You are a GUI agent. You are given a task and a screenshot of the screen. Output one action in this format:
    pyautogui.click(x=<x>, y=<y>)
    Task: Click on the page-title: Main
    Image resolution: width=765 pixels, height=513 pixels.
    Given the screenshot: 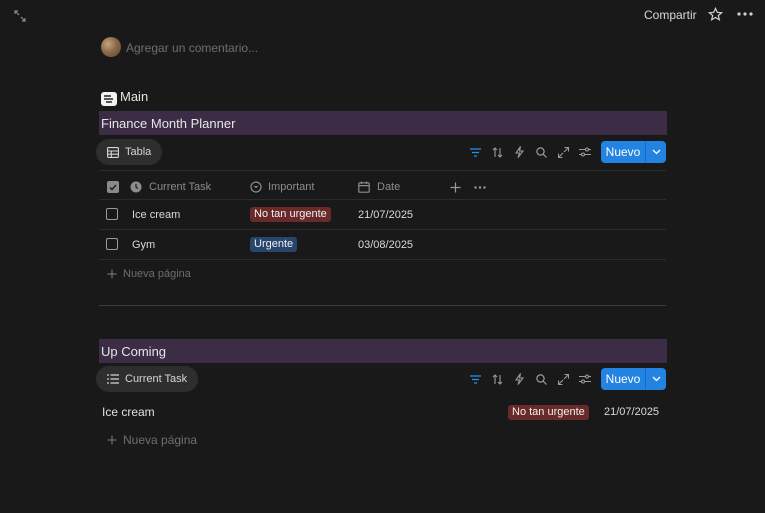 What is the action you would take?
    pyautogui.click(x=134, y=96)
    